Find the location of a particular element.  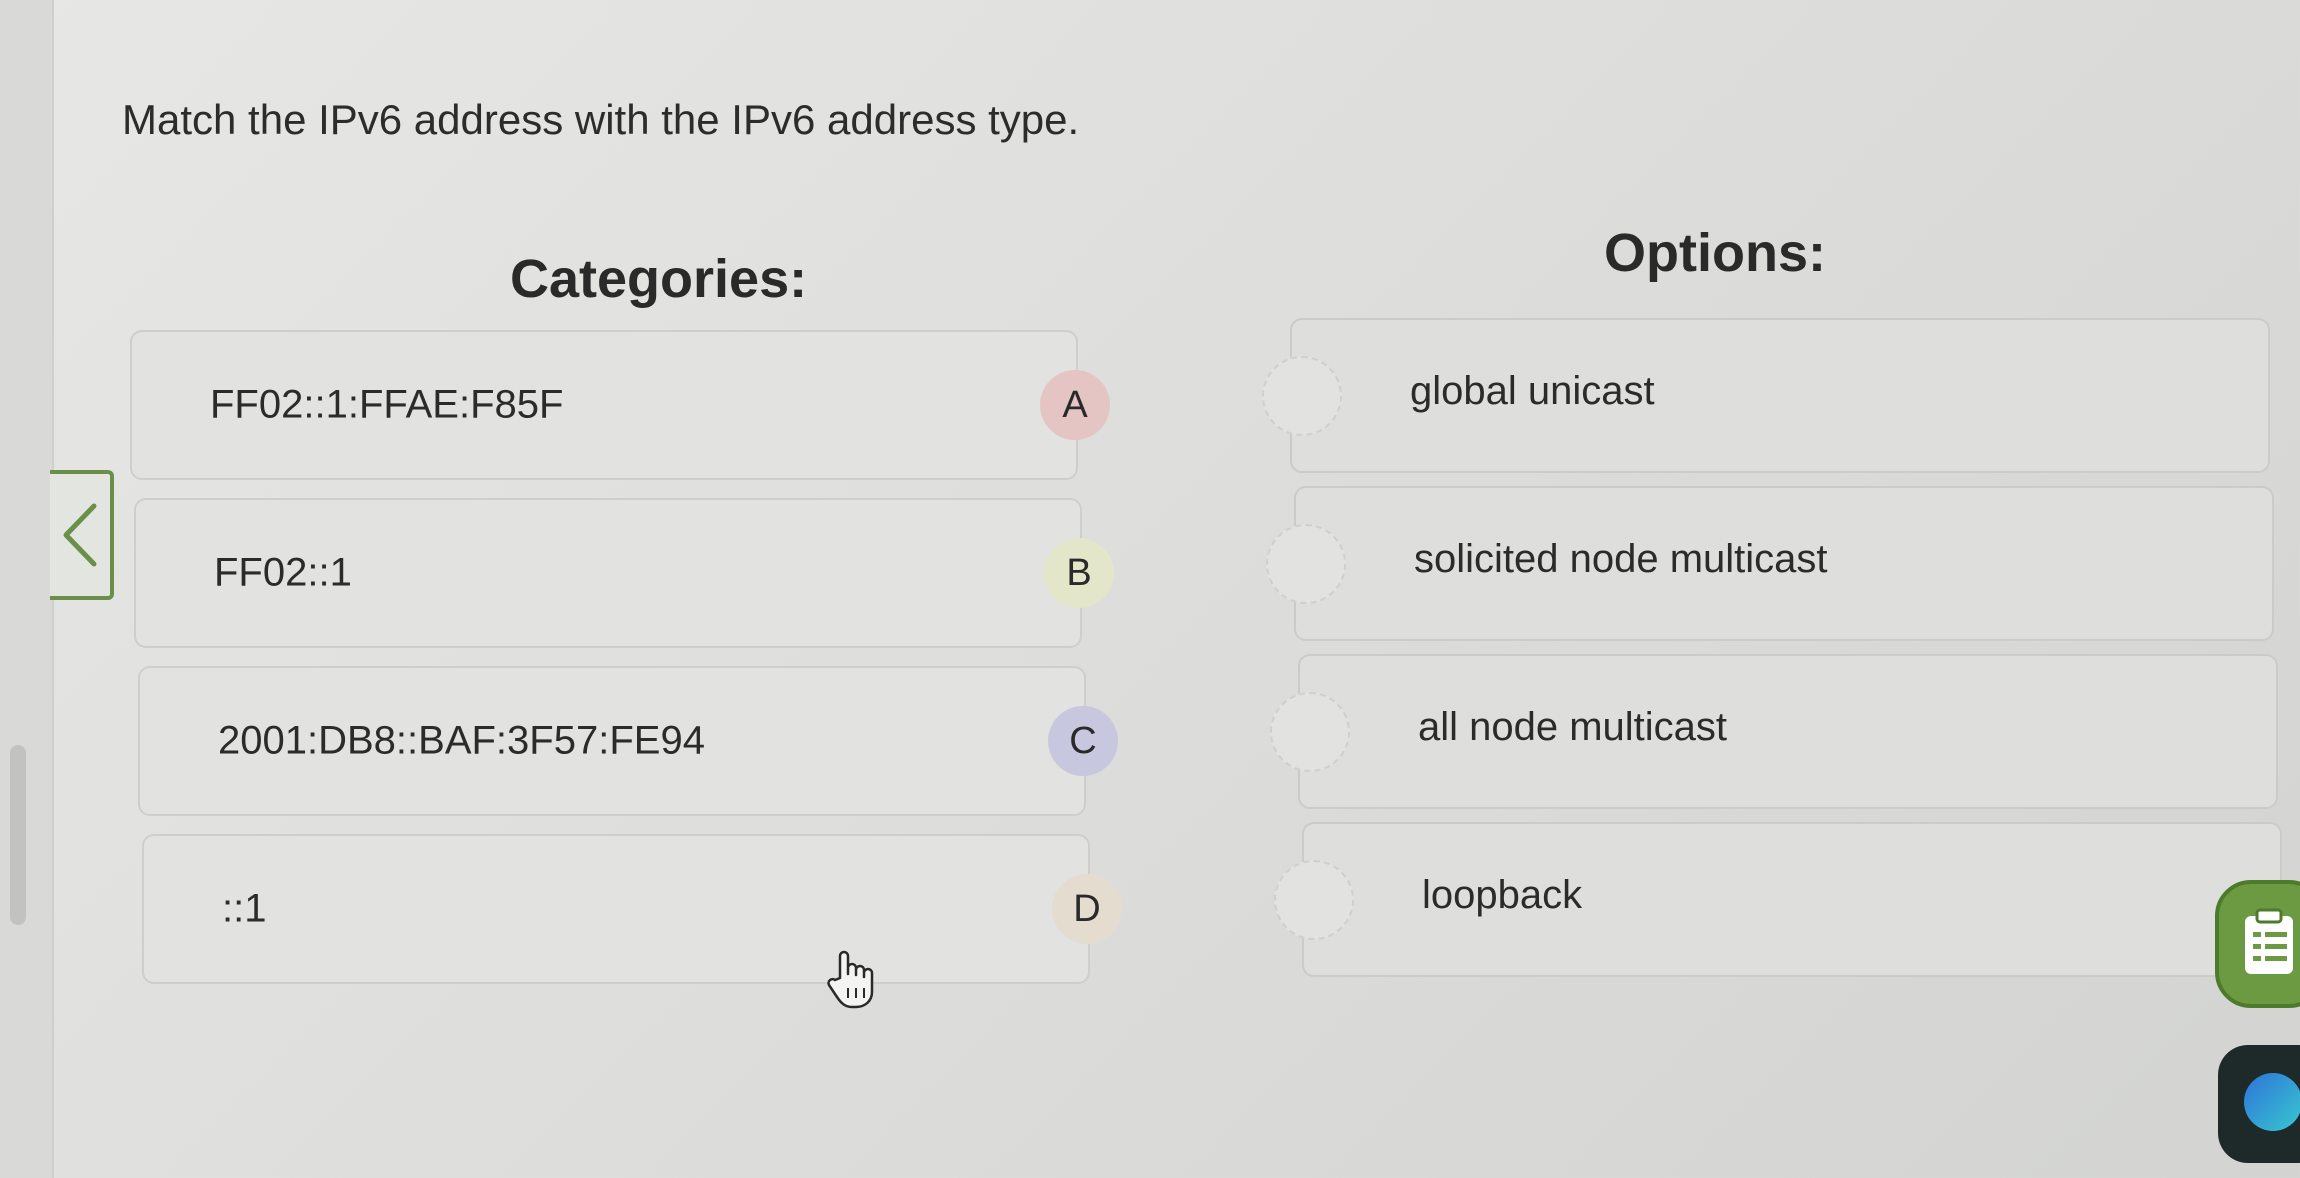

option-label: solicited node multicast is located at coordinates (1621, 558).